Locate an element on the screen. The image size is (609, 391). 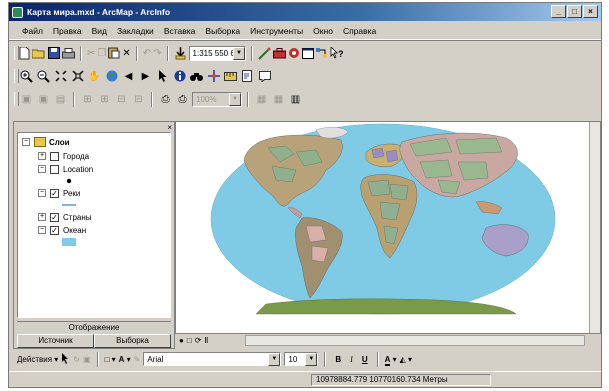
rectangle-icon: □ ▾ is located at coordinates (110, 359).